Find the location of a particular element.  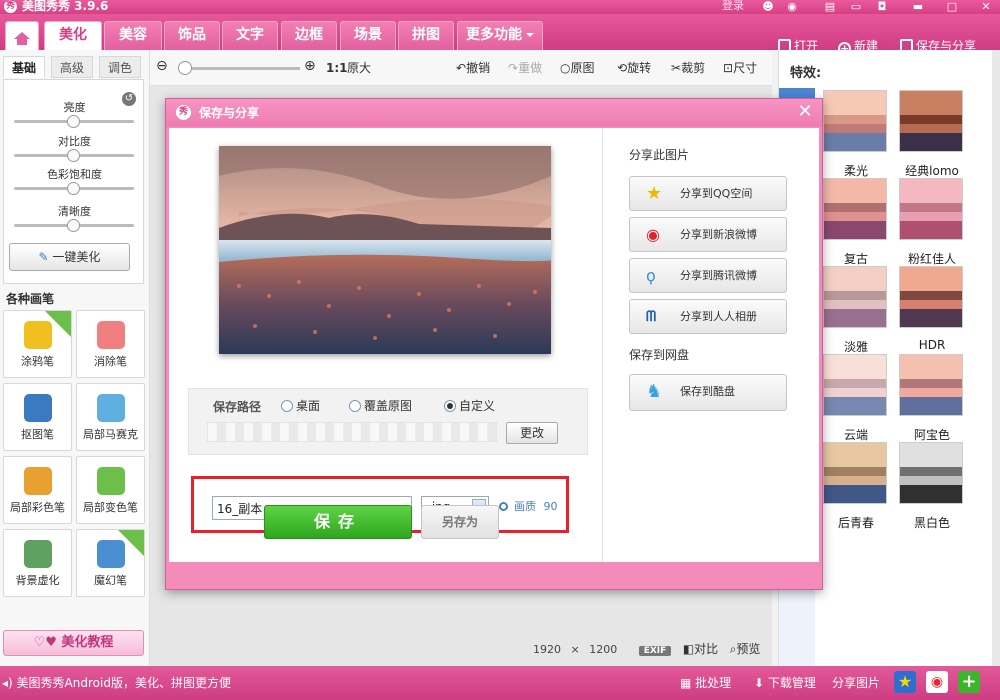

menu-icon: ▭ is located at coordinates (856, 6).